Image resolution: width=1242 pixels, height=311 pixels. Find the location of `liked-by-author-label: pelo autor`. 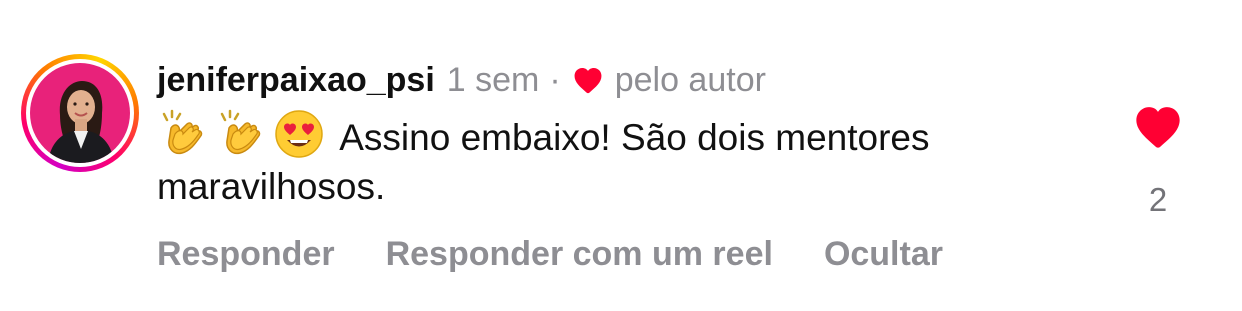

liked-by-author-label: pelo autor is located at coordinates (690, 80).